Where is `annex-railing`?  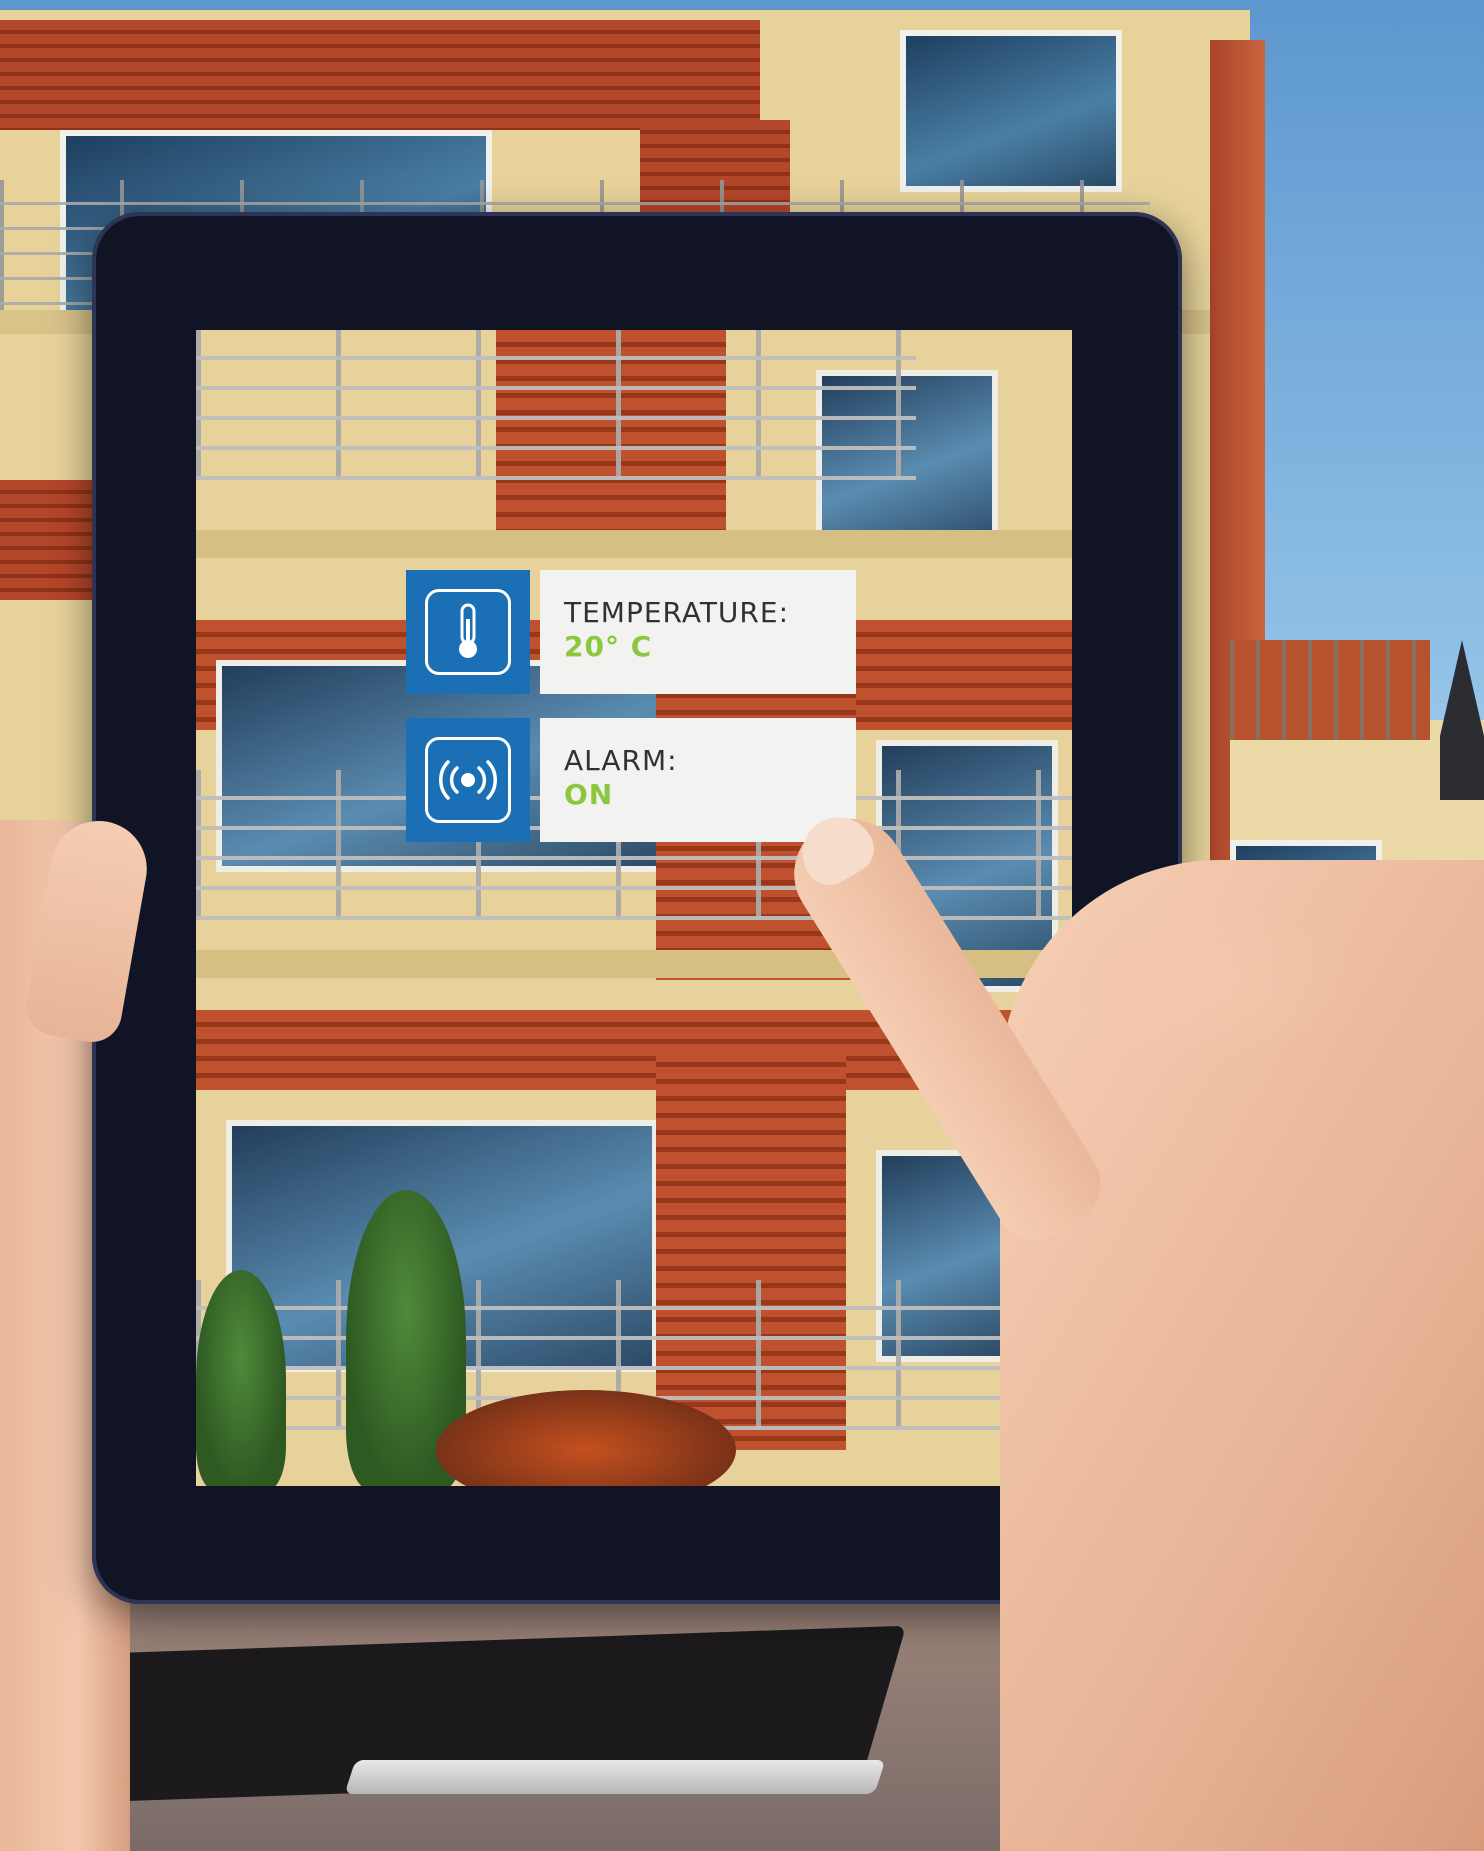 annex-railing is located at coordinates (1330, 690).